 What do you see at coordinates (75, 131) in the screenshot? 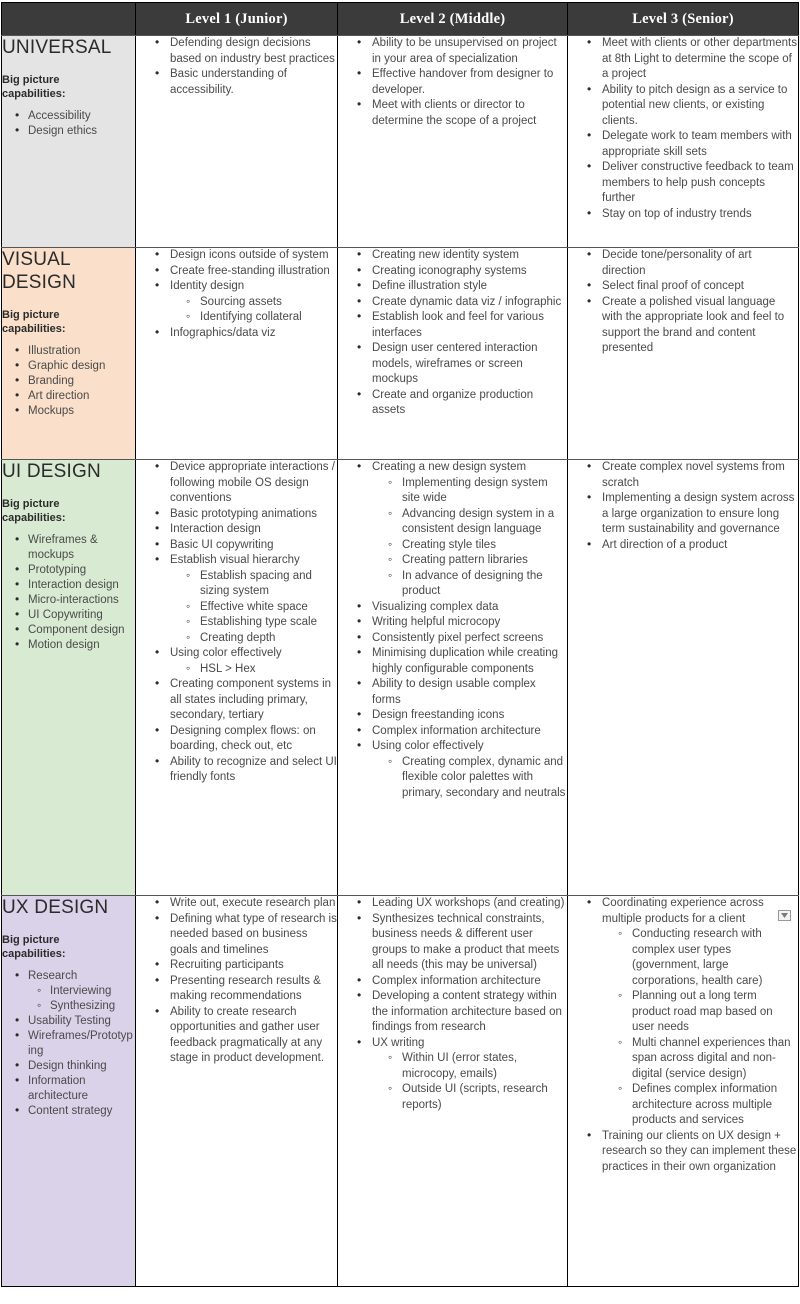
I see `list-item: Design ethics` at bounding box center [75, 131].